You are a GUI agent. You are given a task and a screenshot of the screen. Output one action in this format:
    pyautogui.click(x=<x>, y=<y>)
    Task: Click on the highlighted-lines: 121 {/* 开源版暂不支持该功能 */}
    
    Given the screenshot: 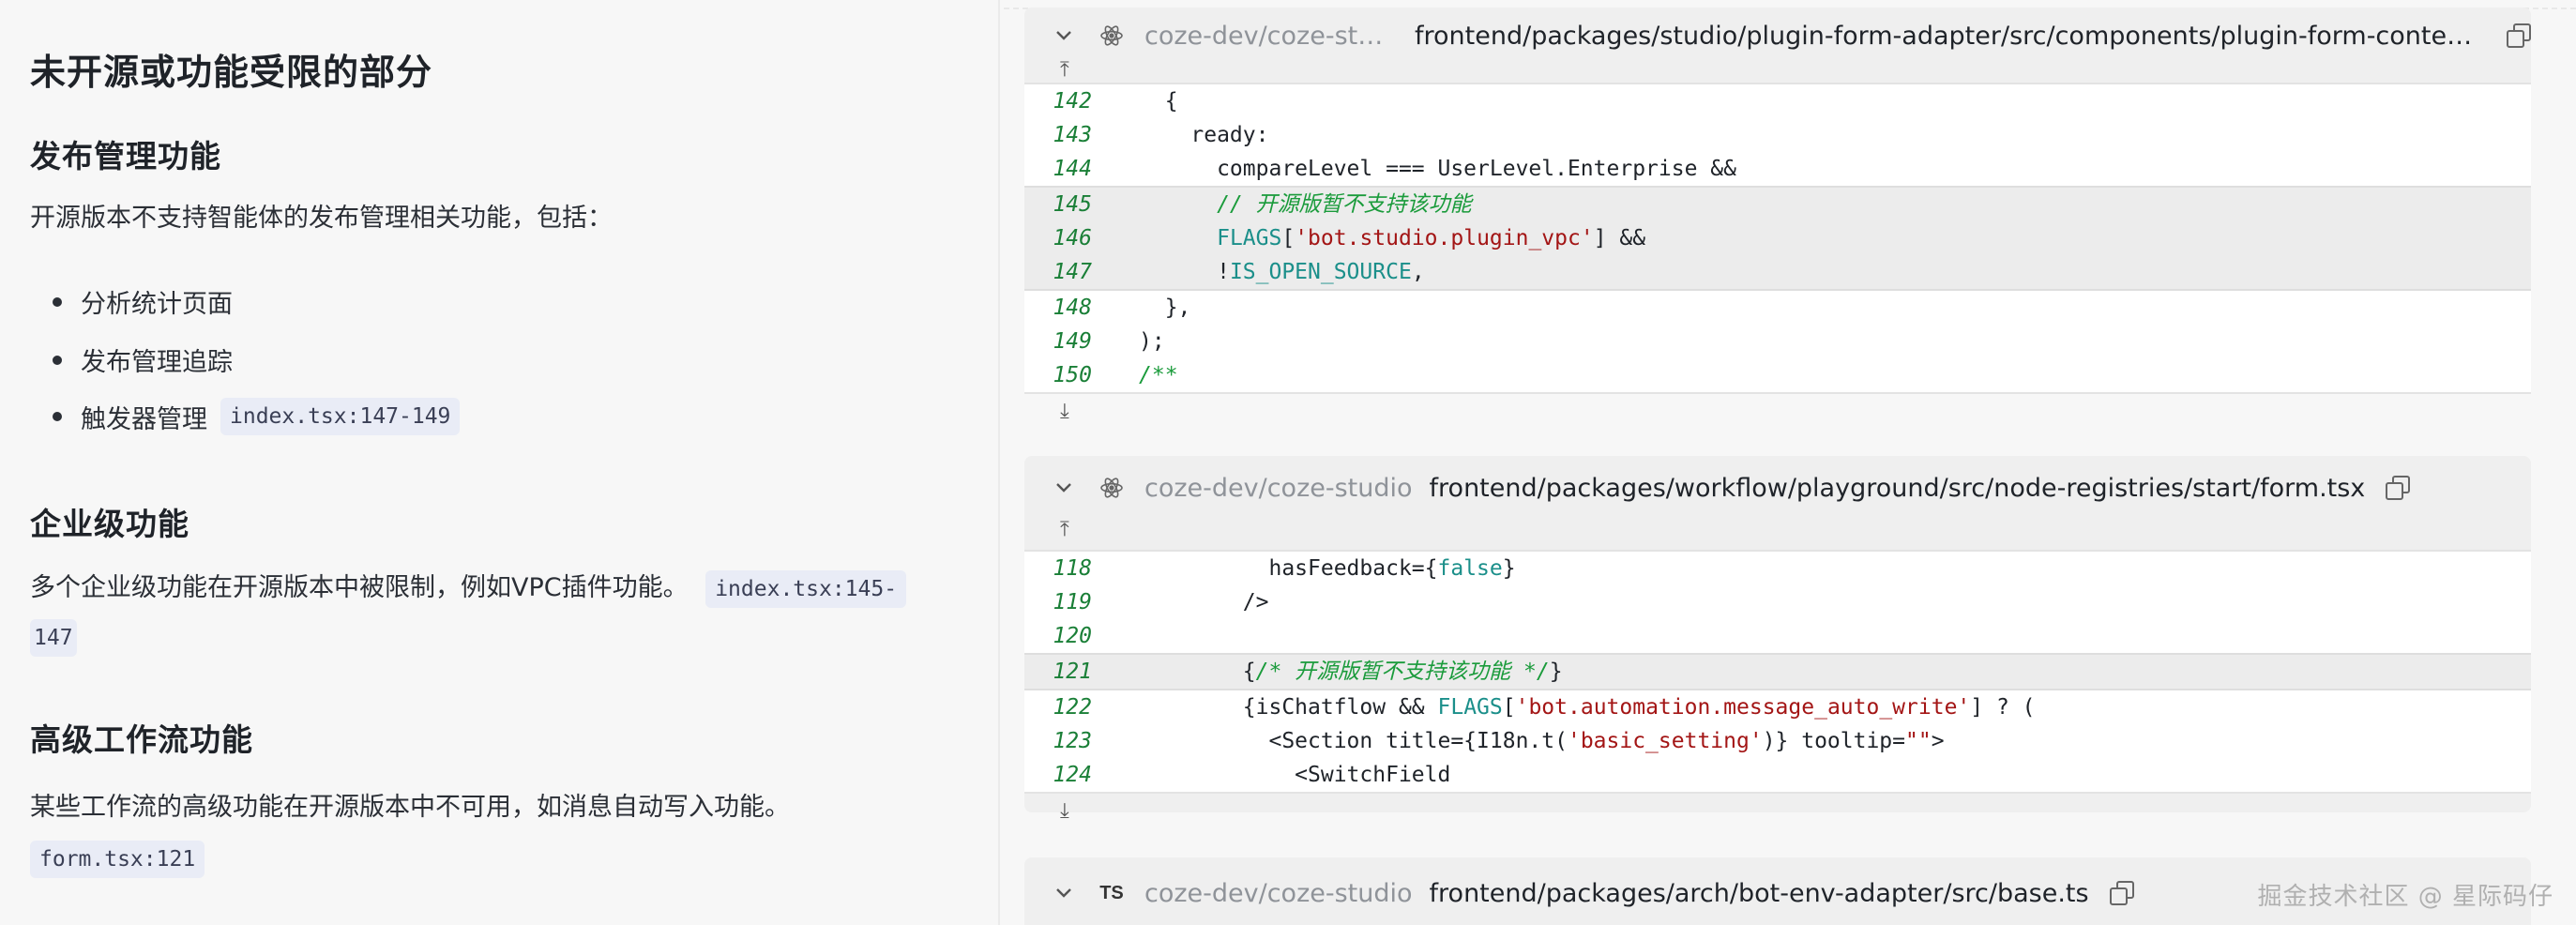 What is the action you would take?
    pyautogui.click(x=1777, y=671)
    